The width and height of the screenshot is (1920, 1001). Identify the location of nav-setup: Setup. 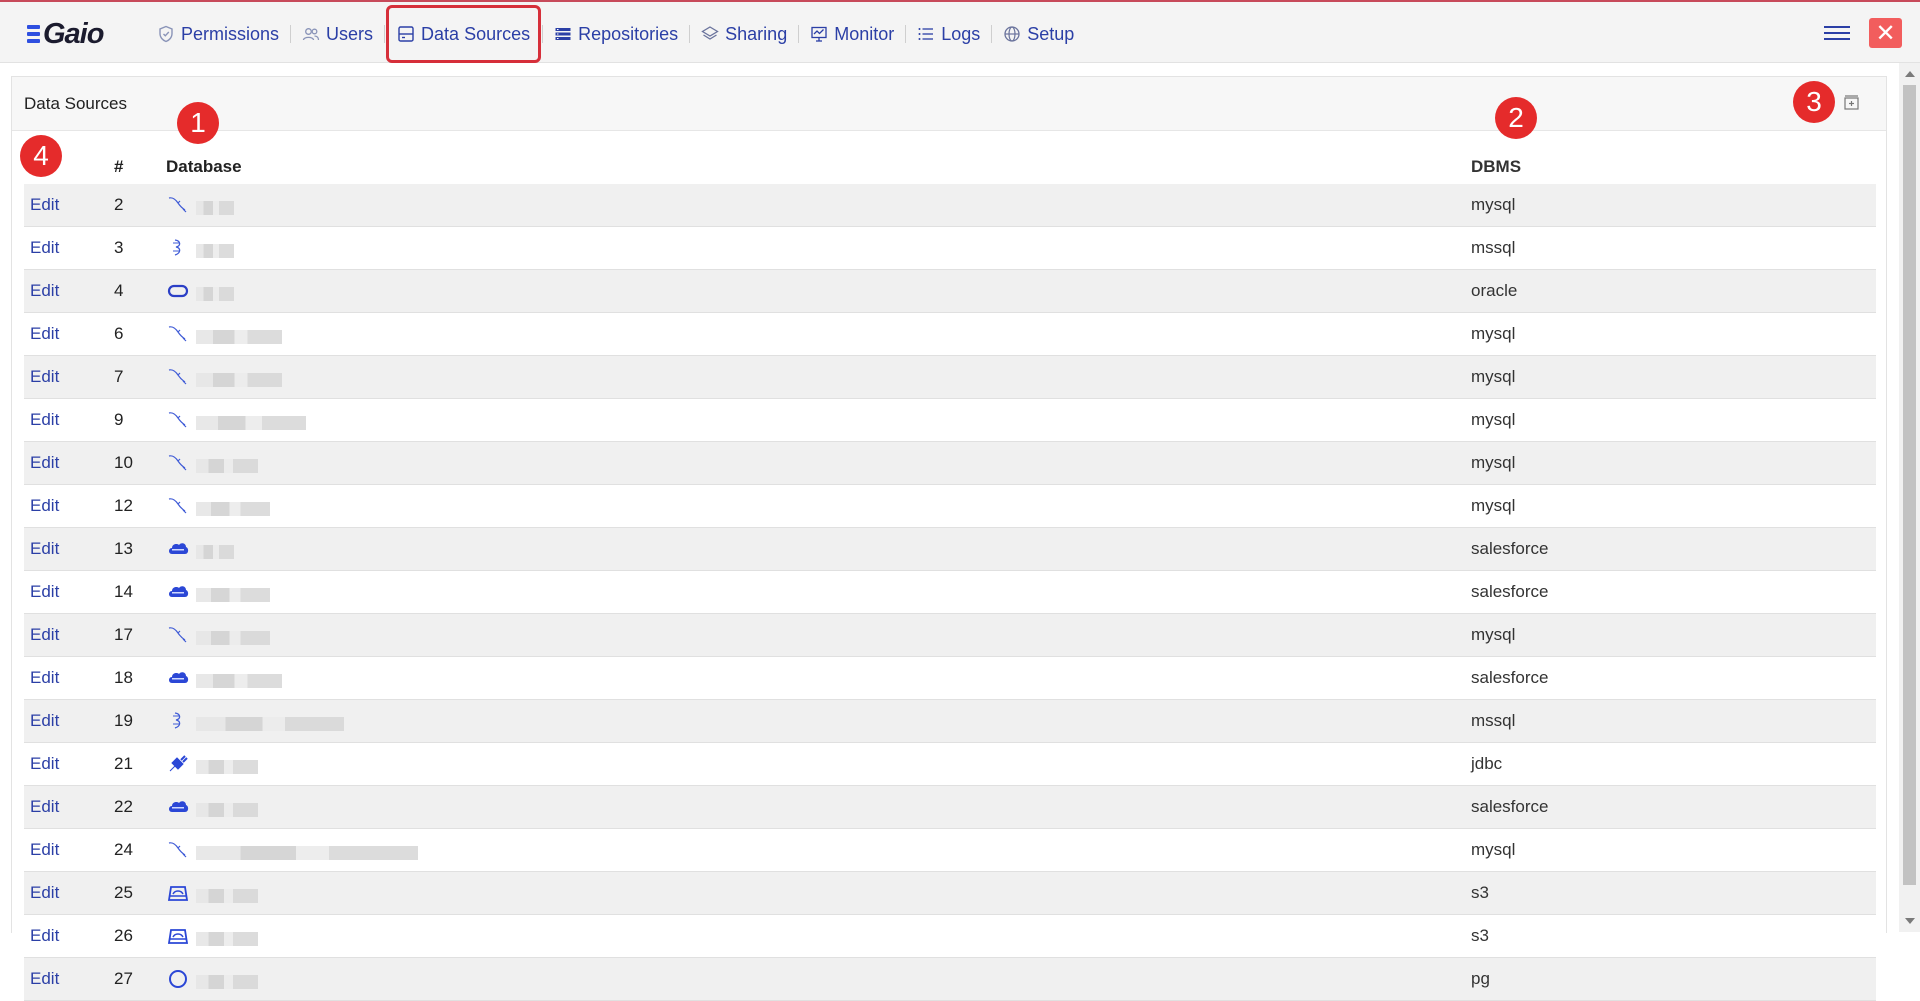
(1038, 34).